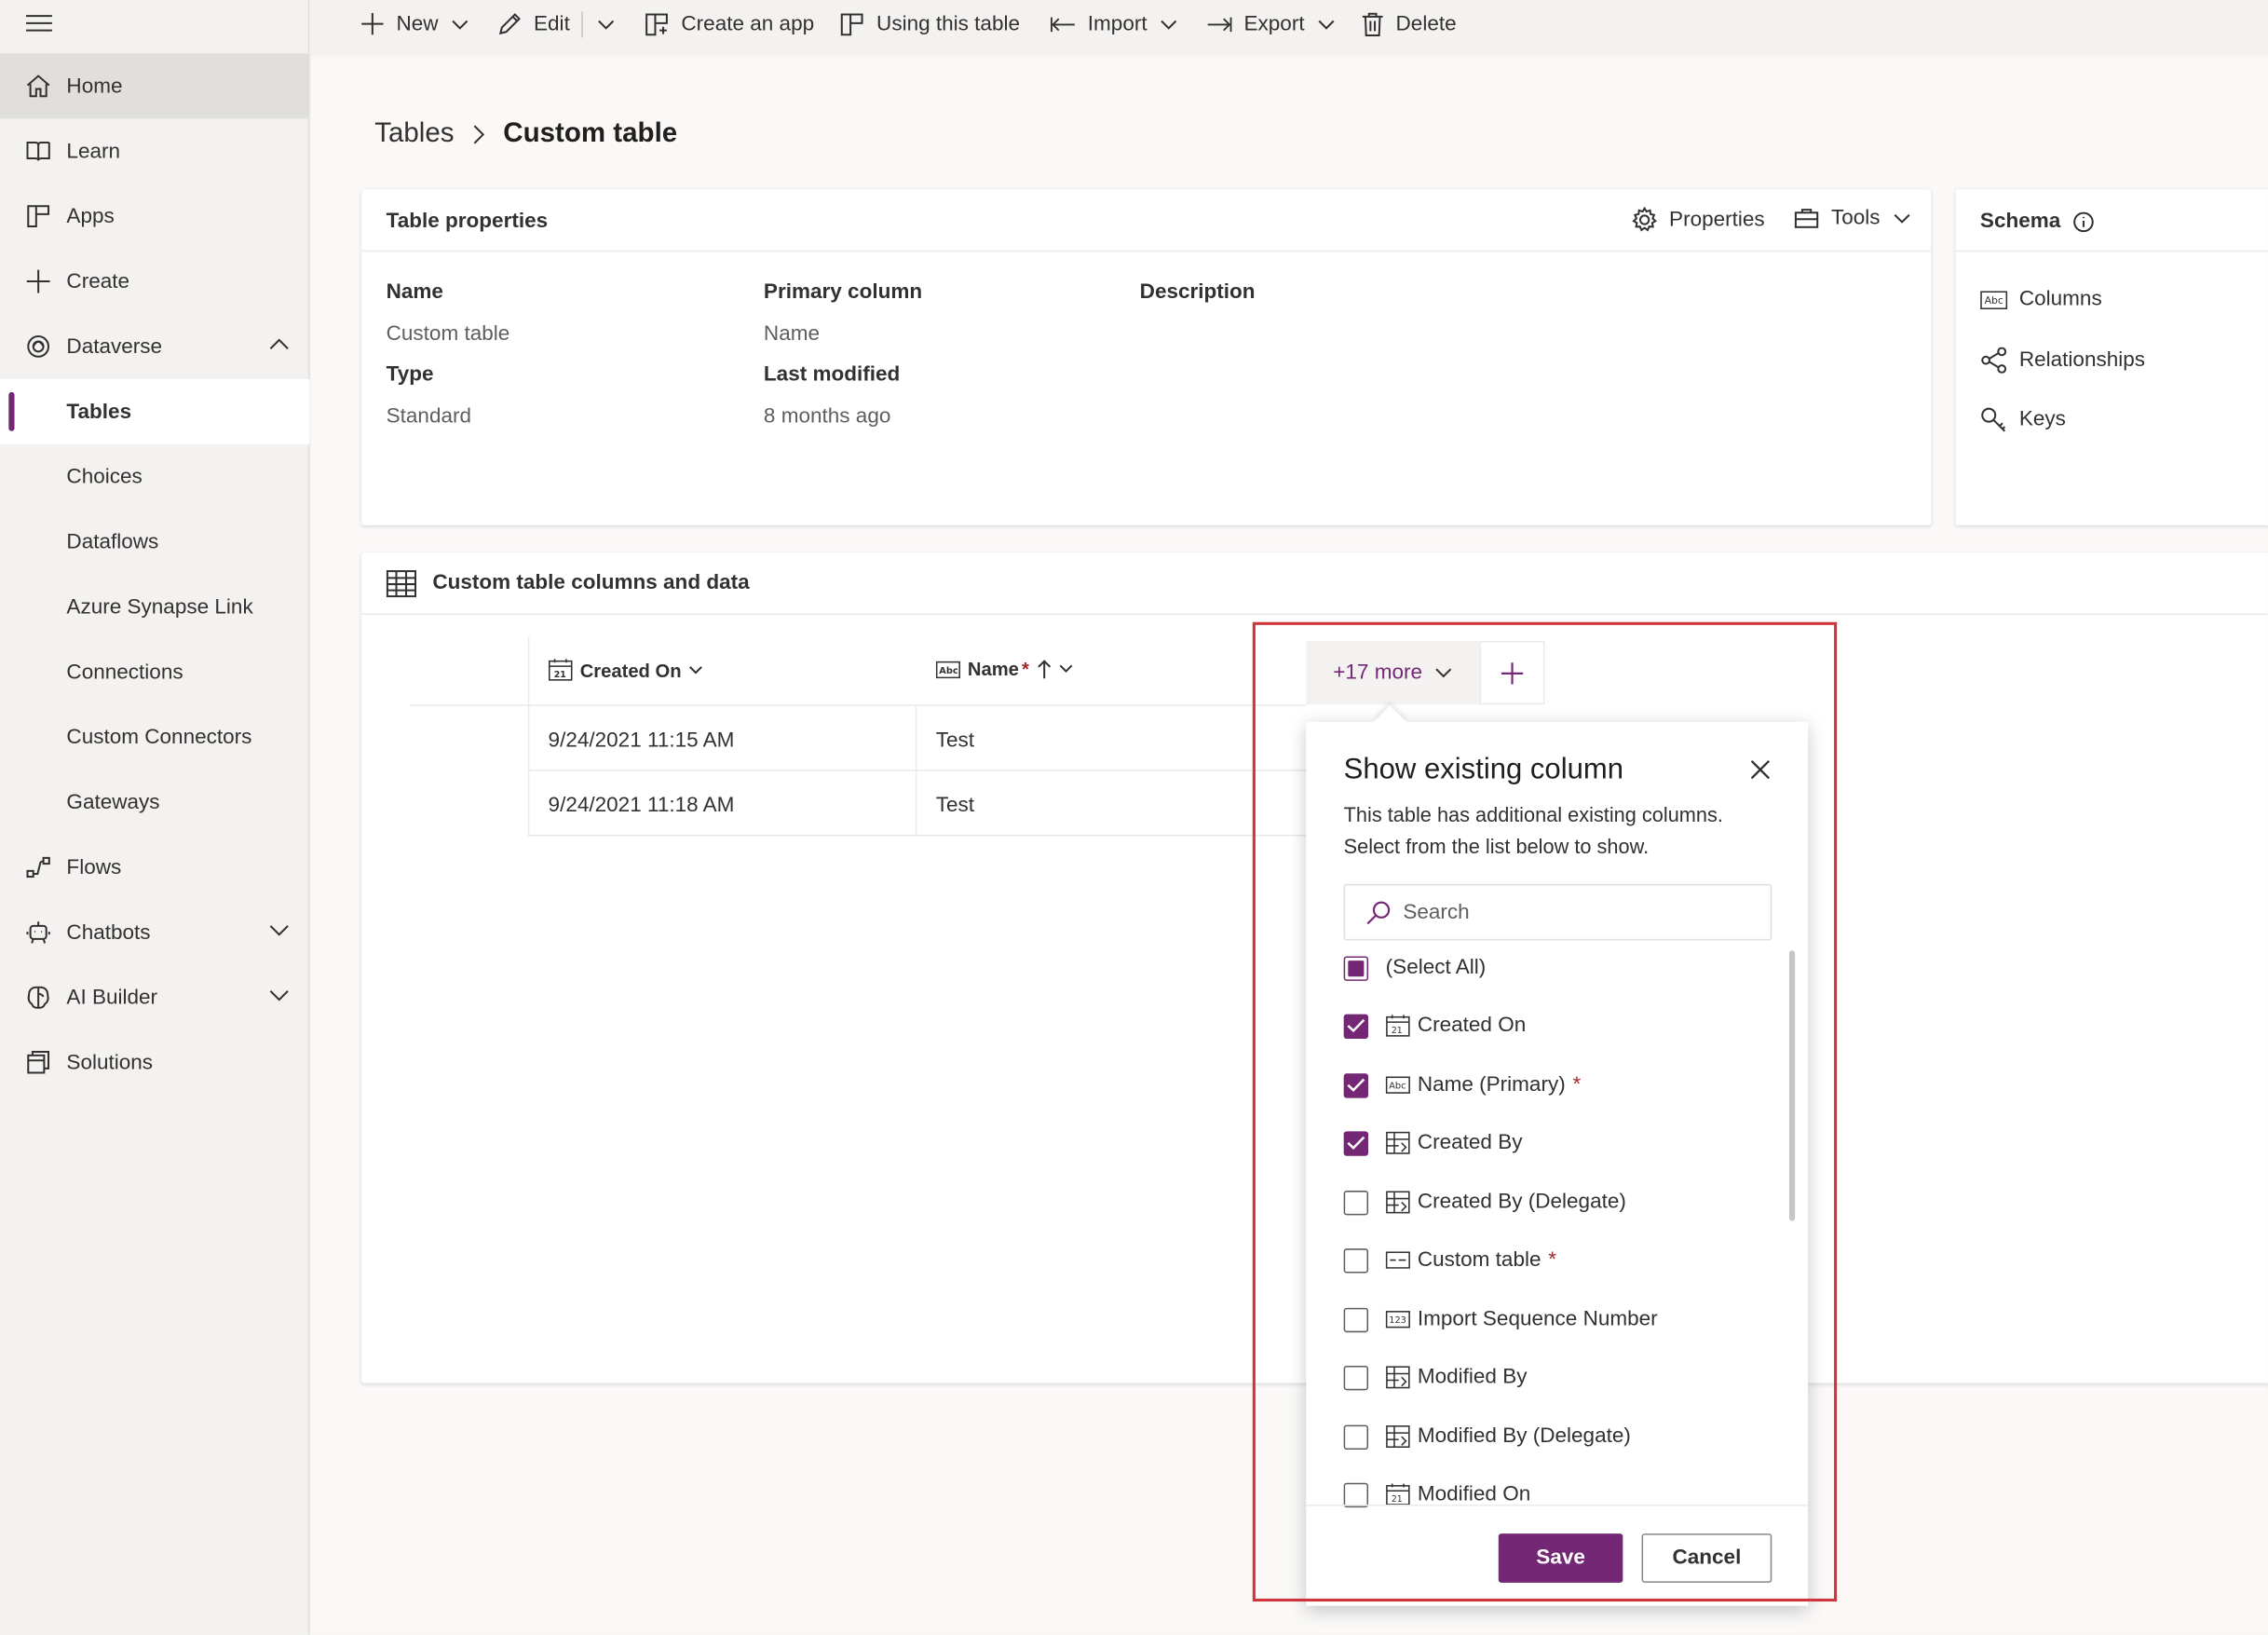  Describe the element at coordinates (154, 281) in the screenshot. I see `sidebar-item-create: Create` at that location.